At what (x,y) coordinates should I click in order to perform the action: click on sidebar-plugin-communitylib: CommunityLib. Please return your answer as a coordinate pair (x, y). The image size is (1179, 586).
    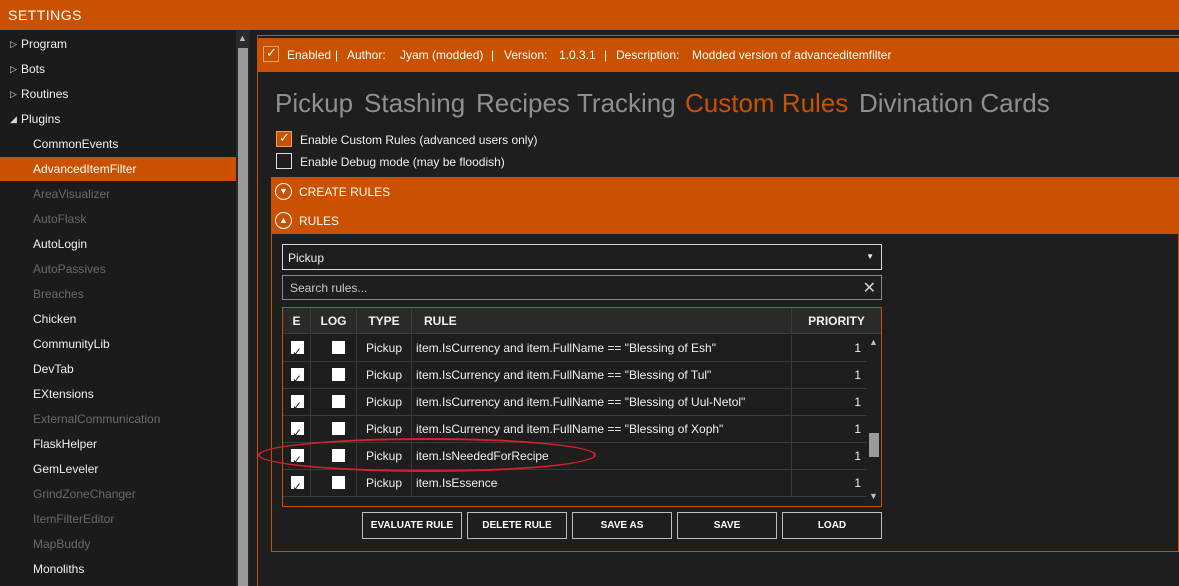
    Looking at the image, I should click on (118, 344).